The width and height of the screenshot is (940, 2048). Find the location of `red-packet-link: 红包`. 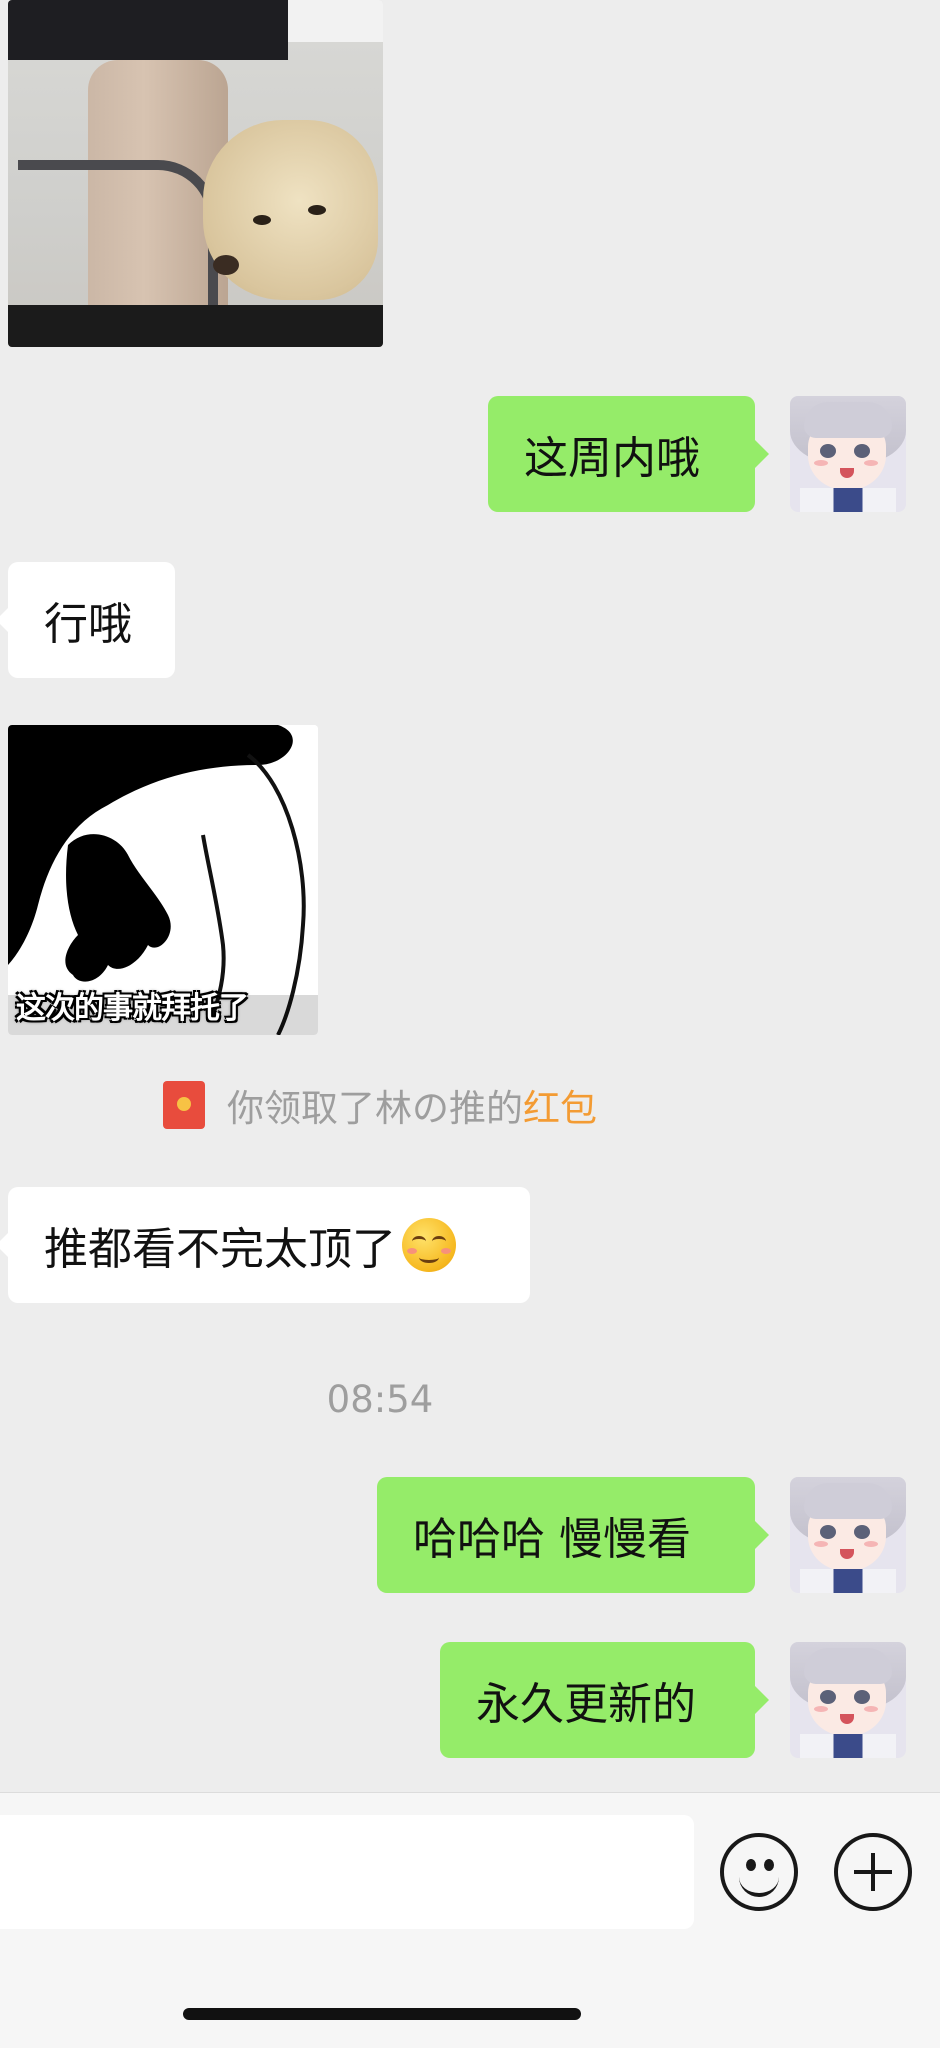

red-packet-link: 红包 is located at coordinates (560, 1105).